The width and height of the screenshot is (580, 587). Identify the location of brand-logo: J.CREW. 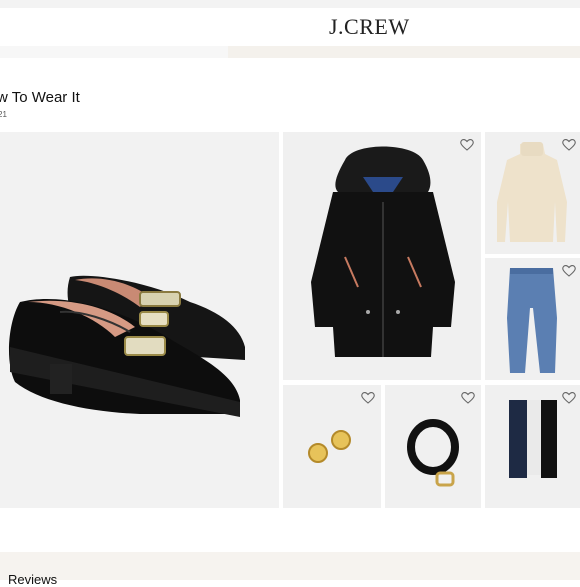
(369, 27).